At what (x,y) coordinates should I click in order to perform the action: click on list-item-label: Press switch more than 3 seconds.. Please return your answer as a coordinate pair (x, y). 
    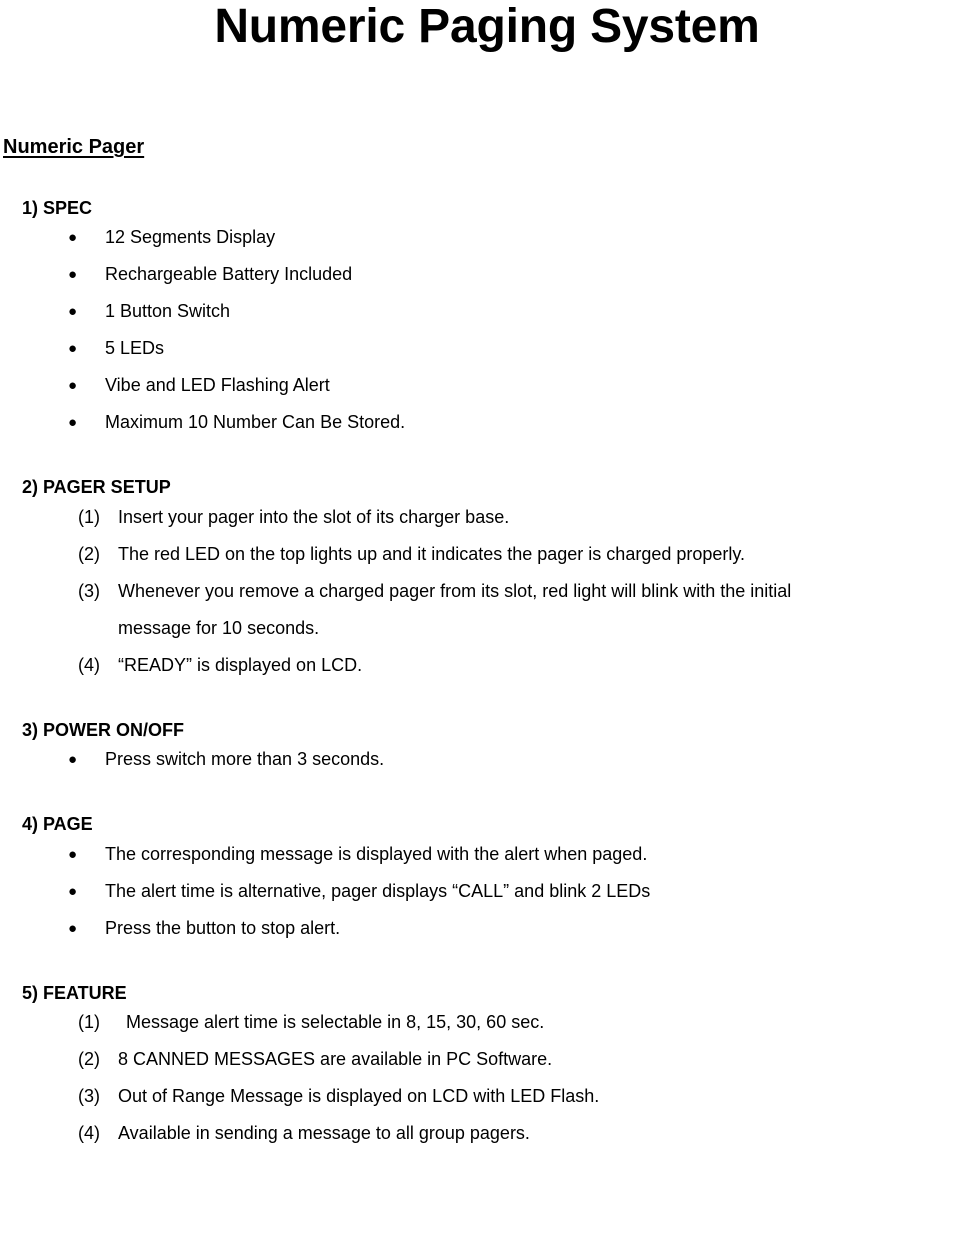
    Looking at the image, I should click on (245, 759).